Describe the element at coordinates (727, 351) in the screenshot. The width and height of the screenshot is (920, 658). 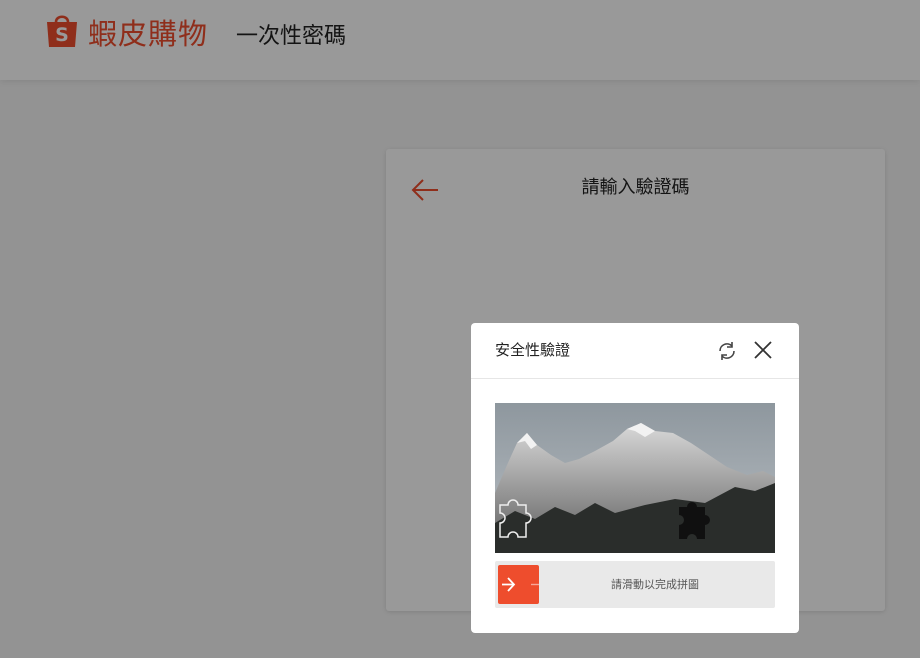
I see `refresh-icon` at that location.